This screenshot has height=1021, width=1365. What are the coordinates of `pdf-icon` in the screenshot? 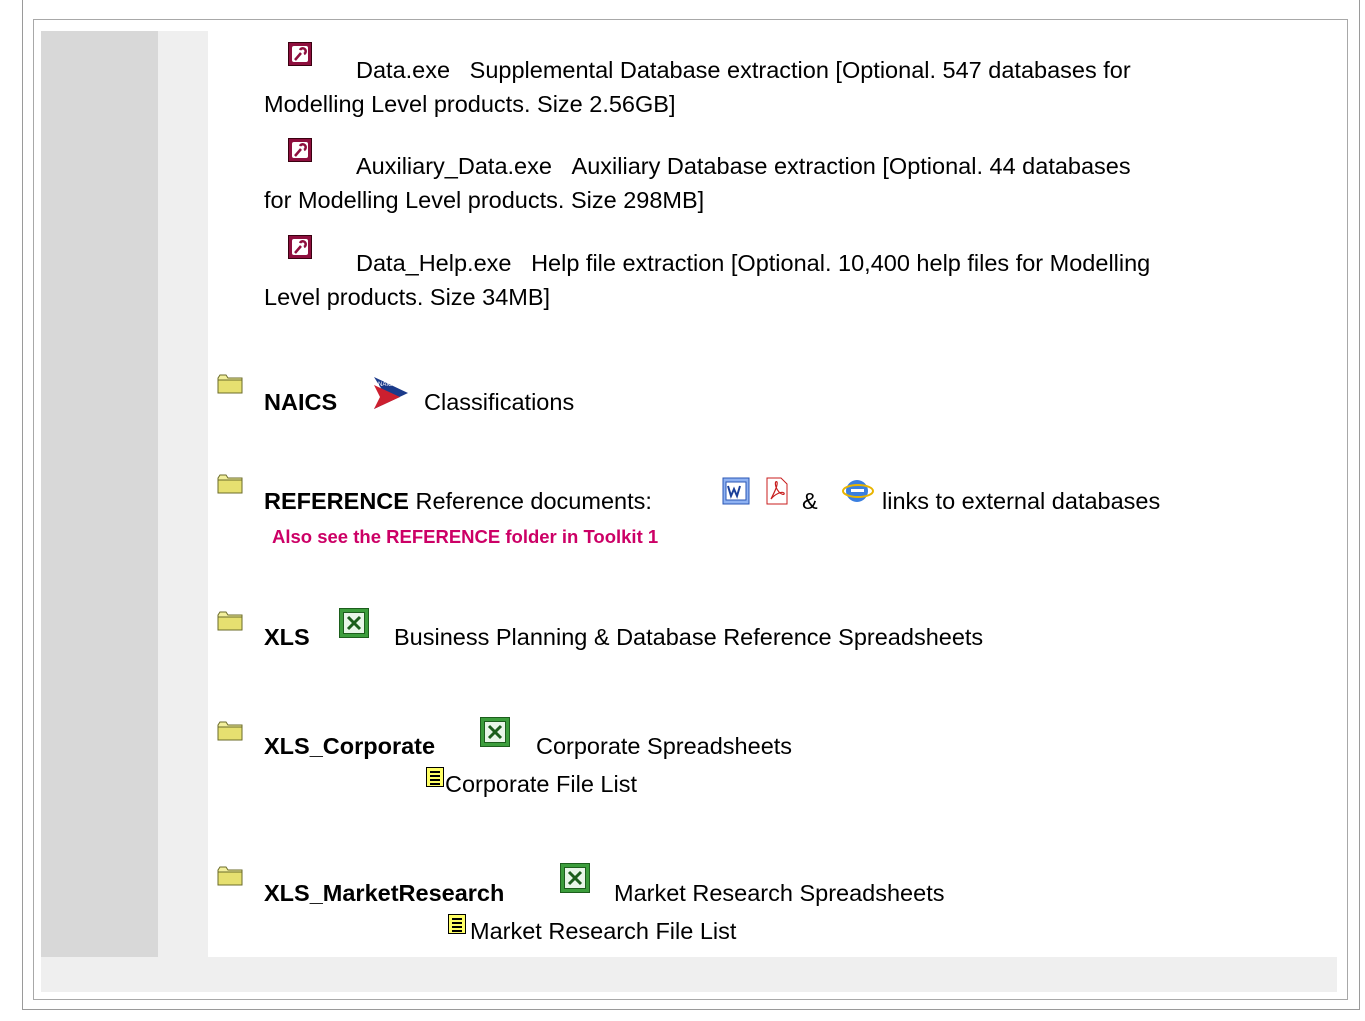 It's located at (777, 491).